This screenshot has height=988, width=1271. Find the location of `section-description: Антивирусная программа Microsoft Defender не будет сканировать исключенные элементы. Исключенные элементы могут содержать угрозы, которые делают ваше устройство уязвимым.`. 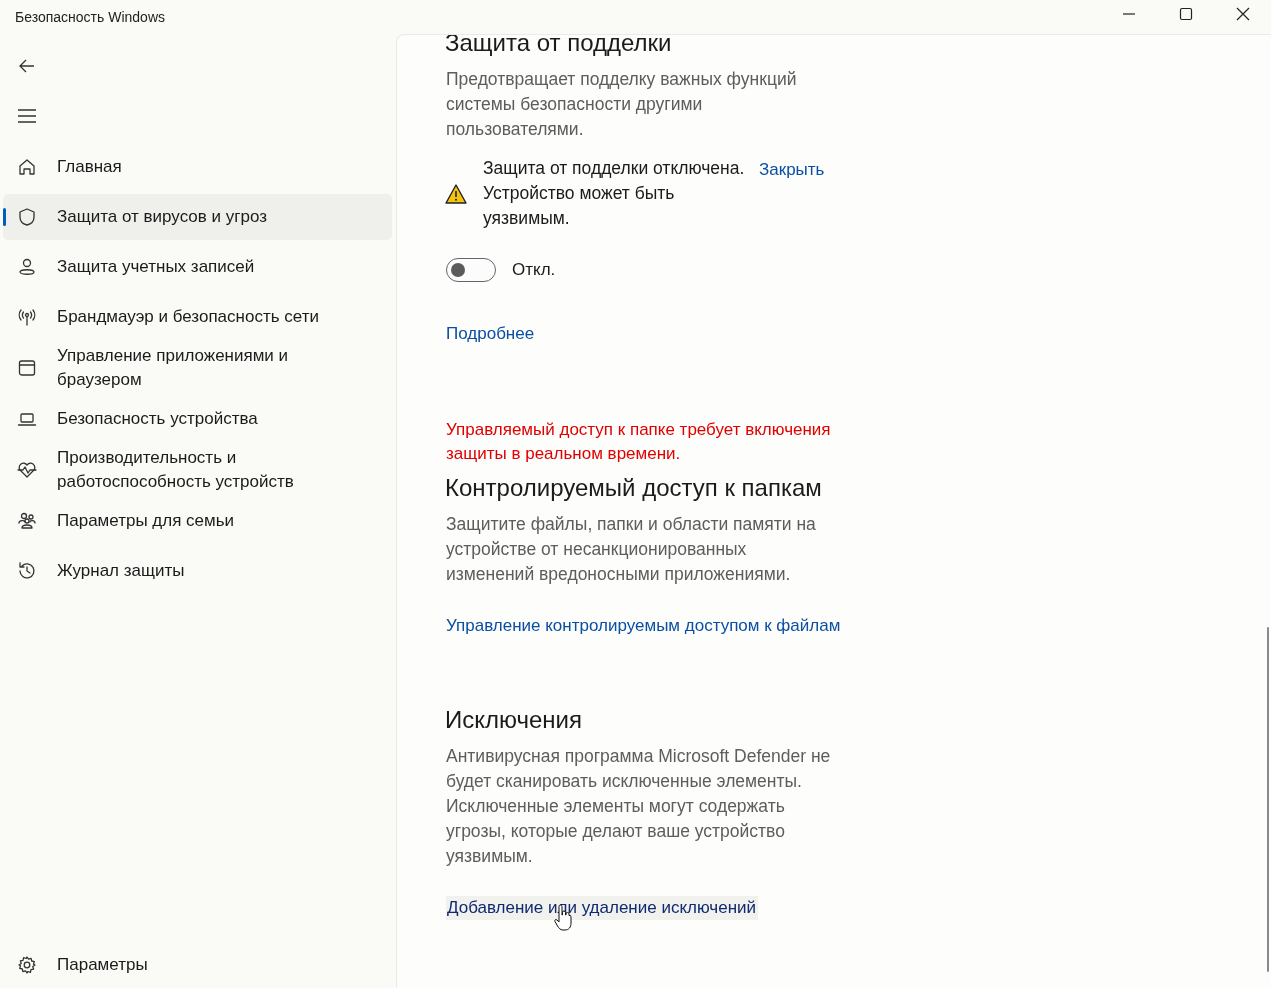

section-description: Антивирусная программа Microsoft Defender не будет сканировать исключенные элементы. Исключенные элементы могут содержать угрозы, которые делают ваше устройство уязвимым. is located at coordinates (638, 806).